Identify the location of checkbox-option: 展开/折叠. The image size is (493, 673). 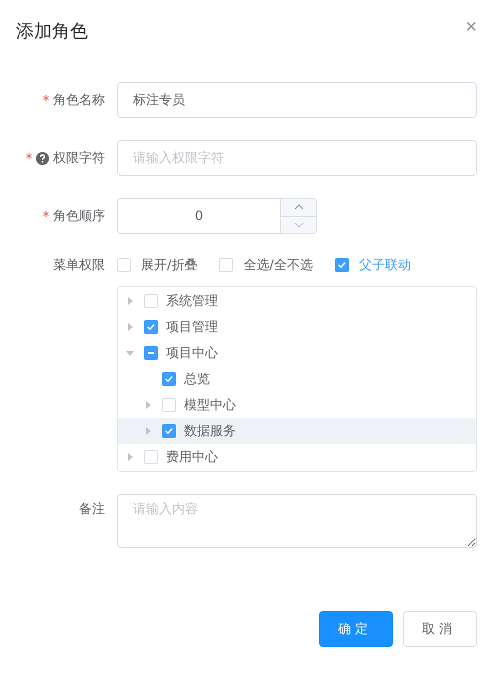
(157, 265).